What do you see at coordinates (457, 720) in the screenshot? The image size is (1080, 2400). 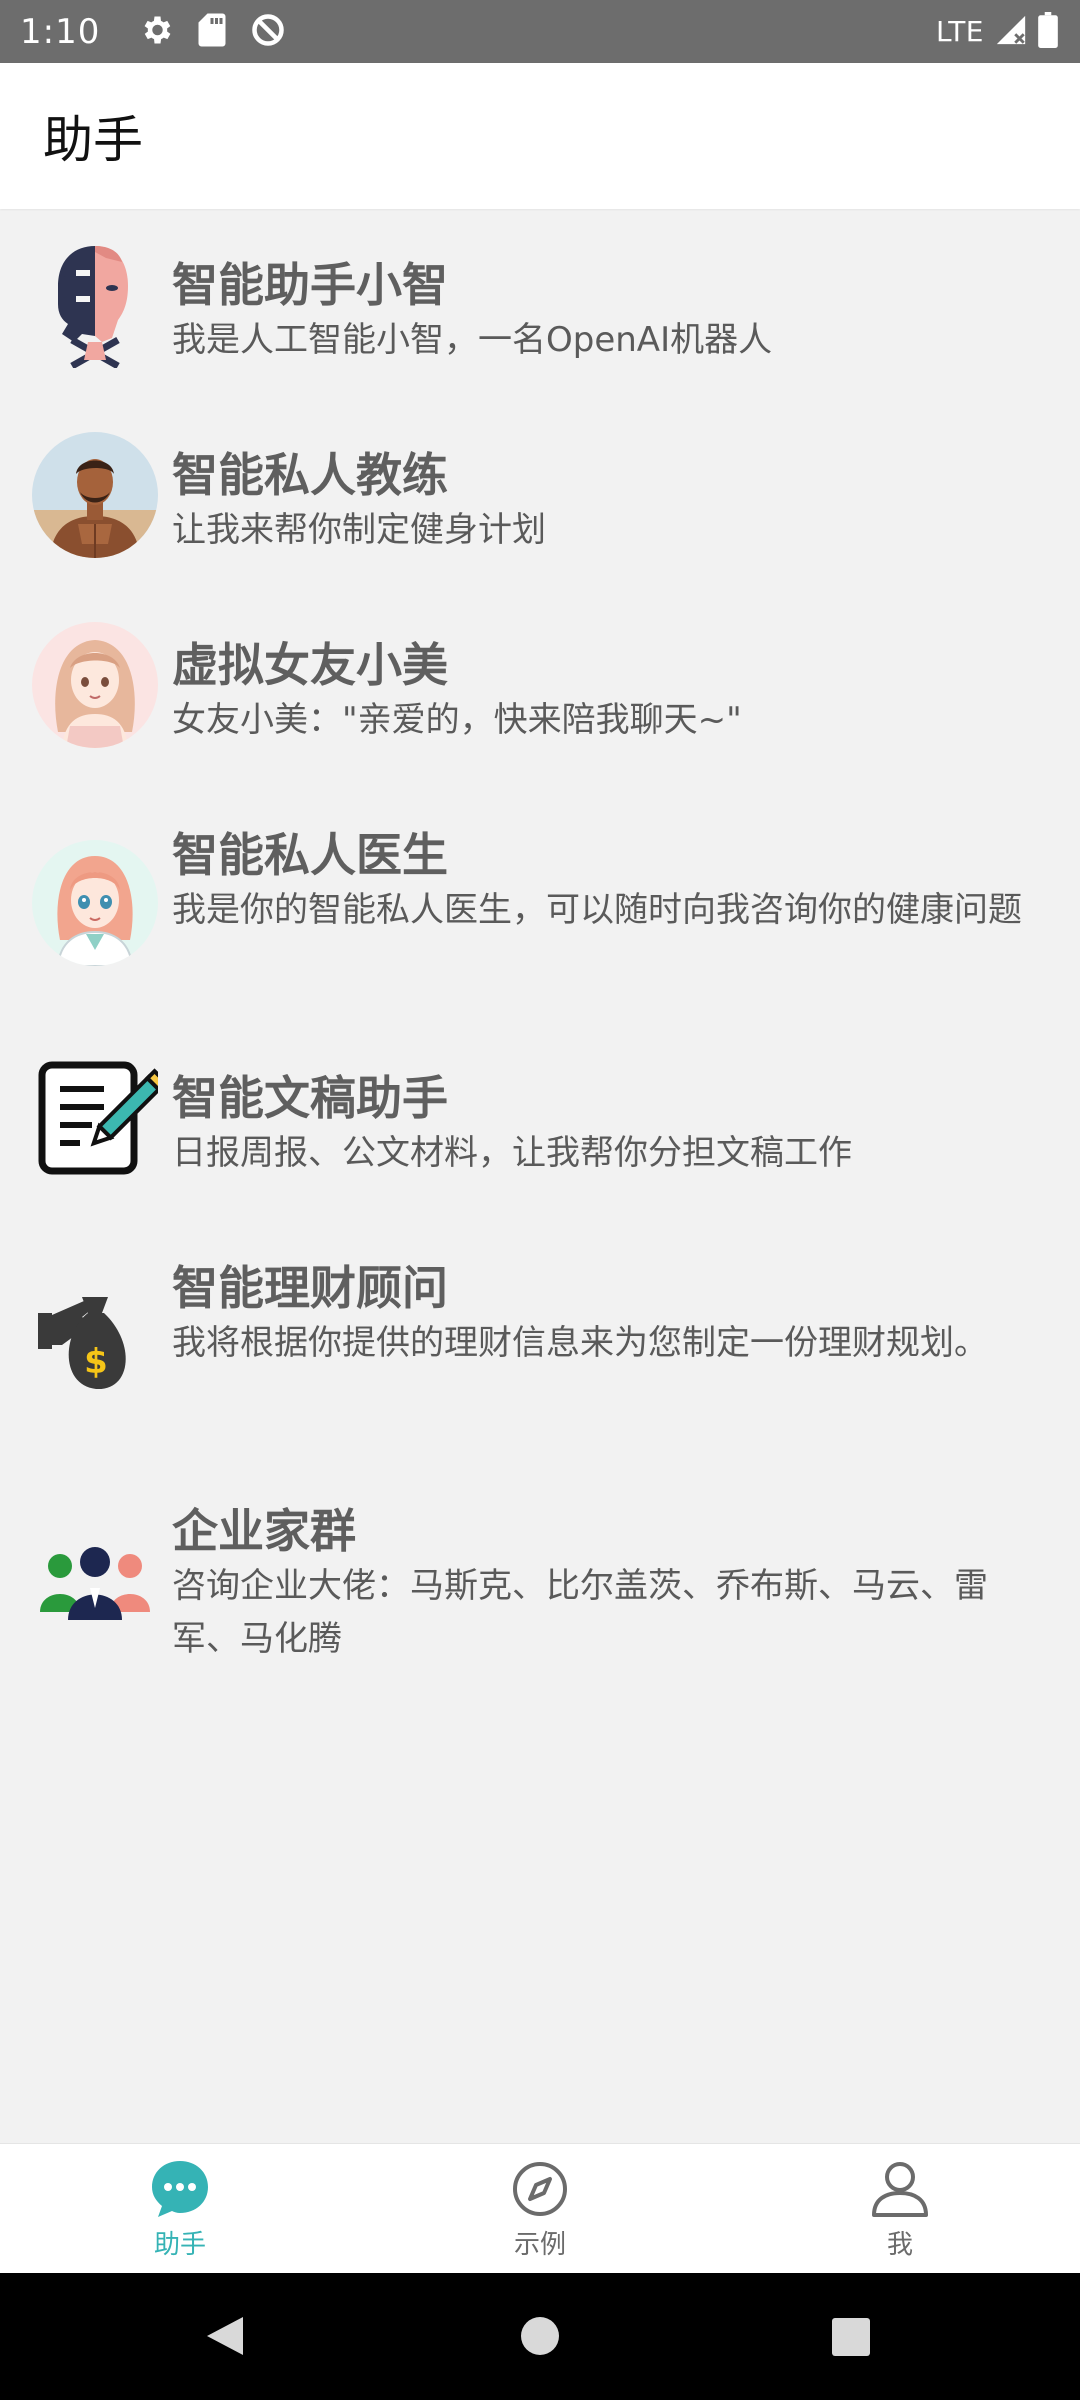 I see `item-desc: 女友小美："亲爱的，快来陪我聊天~"` at bounding box center [457, 720].